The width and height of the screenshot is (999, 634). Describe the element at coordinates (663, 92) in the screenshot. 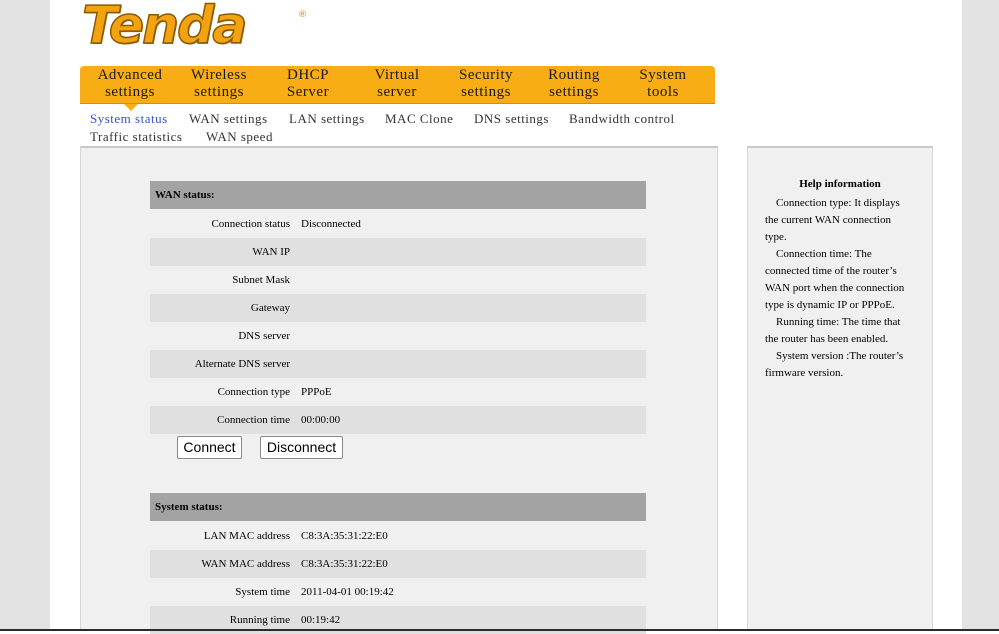

I see `nav-label-line2: tools` at that location.